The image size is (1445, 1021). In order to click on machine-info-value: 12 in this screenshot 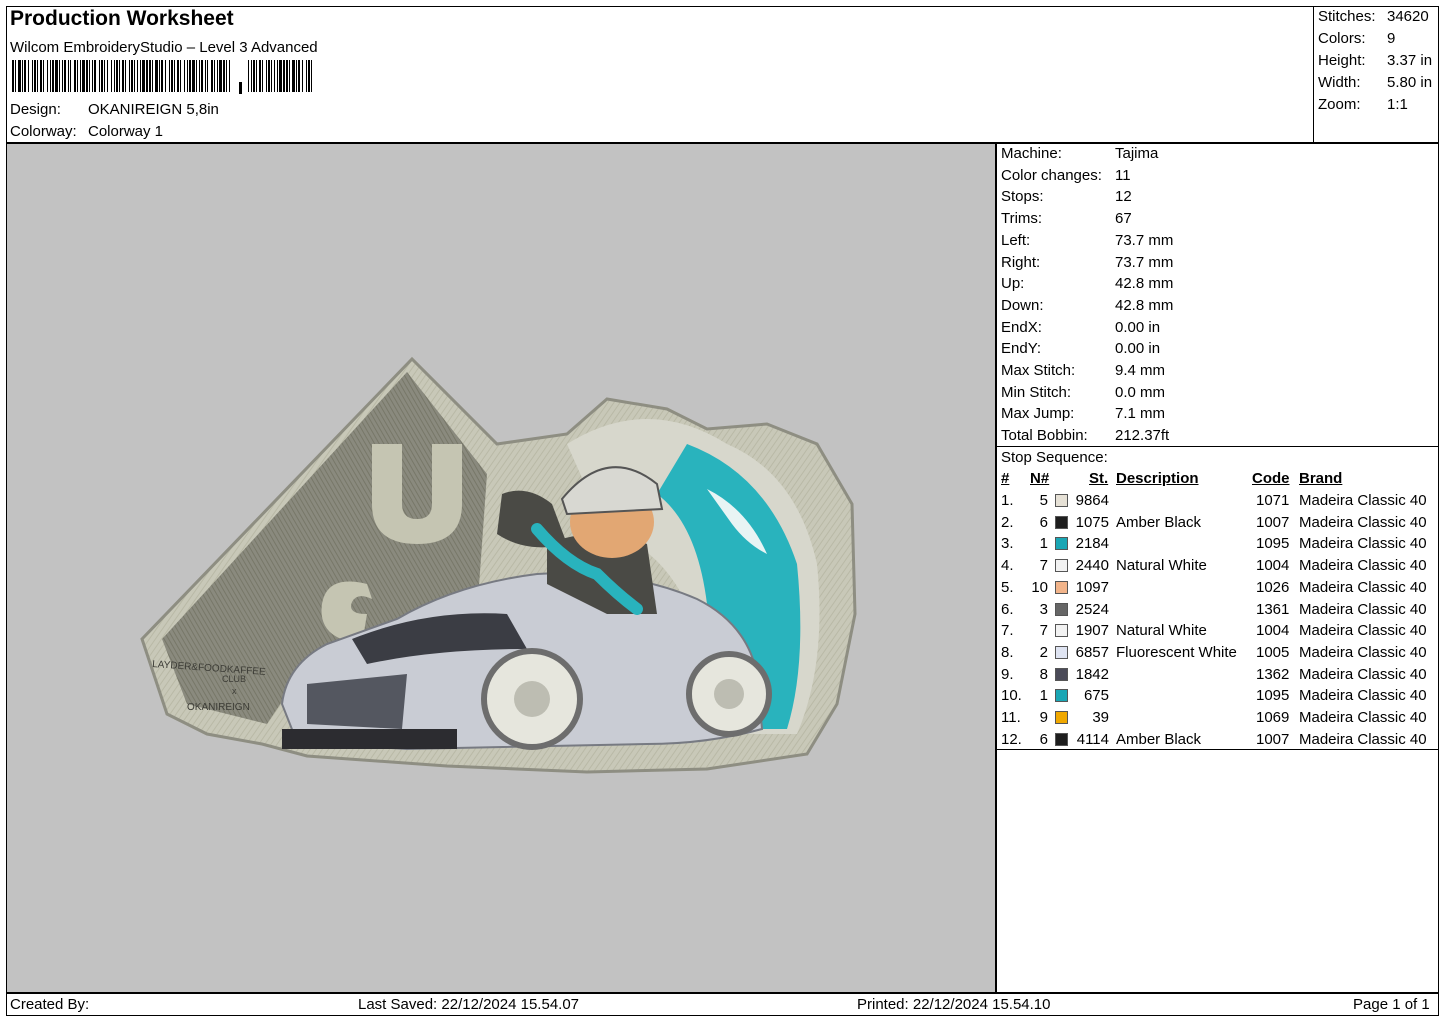, I will do `click(1123, 197)`.